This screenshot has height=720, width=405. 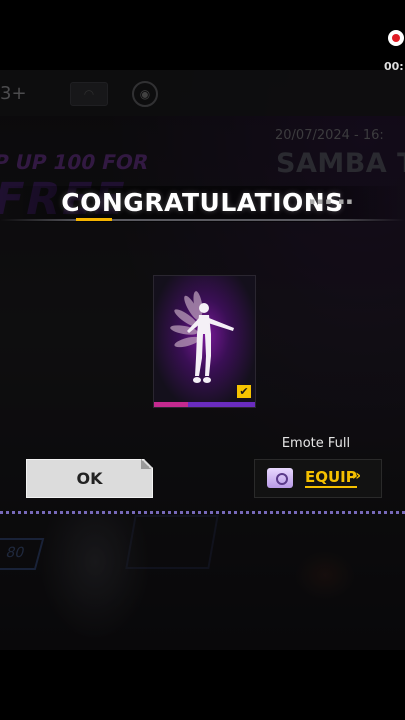 I want to click on ticket-icon, so click(x=280, y=478).